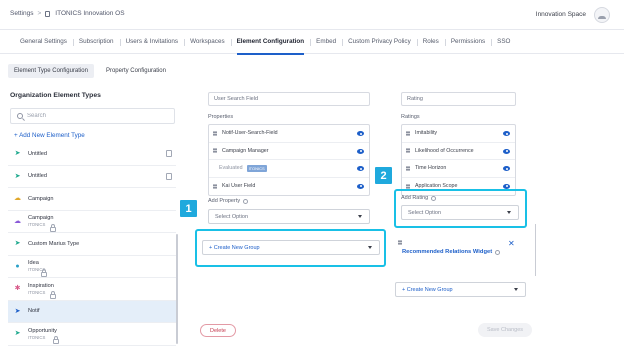 Image resolution: width=624 pixels, height=359 pixels. Describe the element at coordinates (458, 99) in the screenshot. I see `rating-field-box: Rating` at that location.